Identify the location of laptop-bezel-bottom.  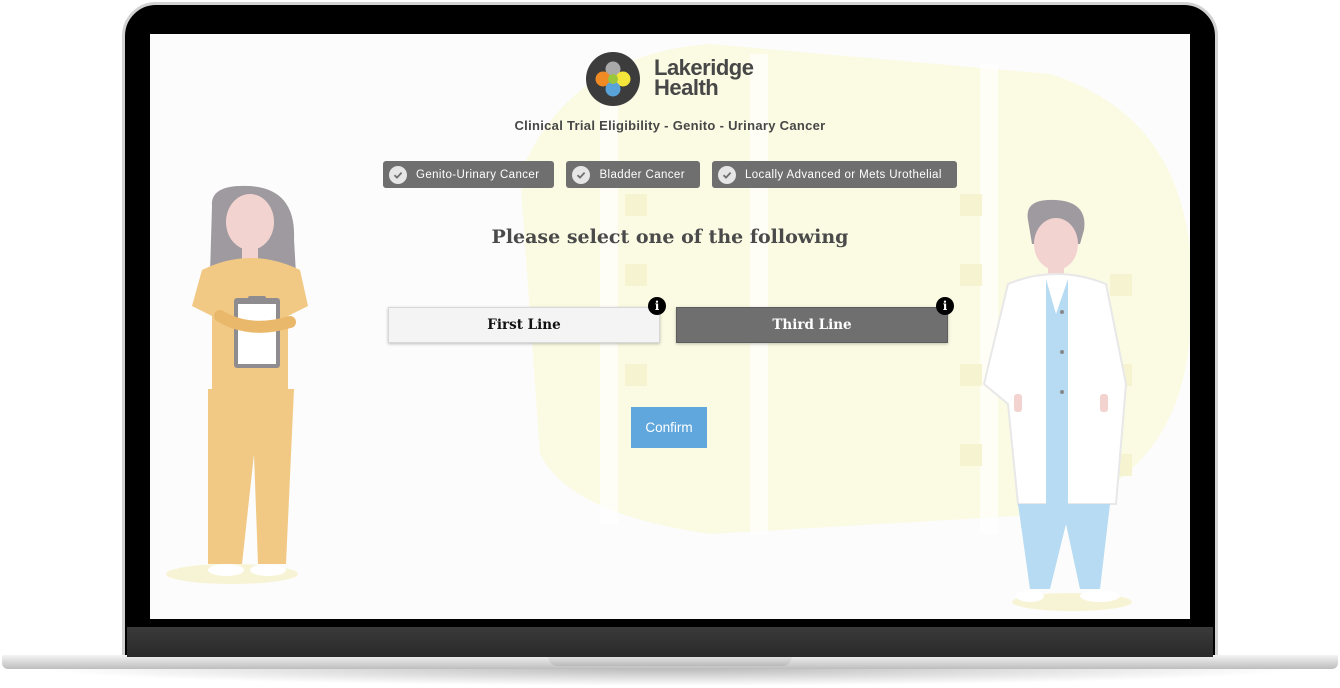
(670, 642).